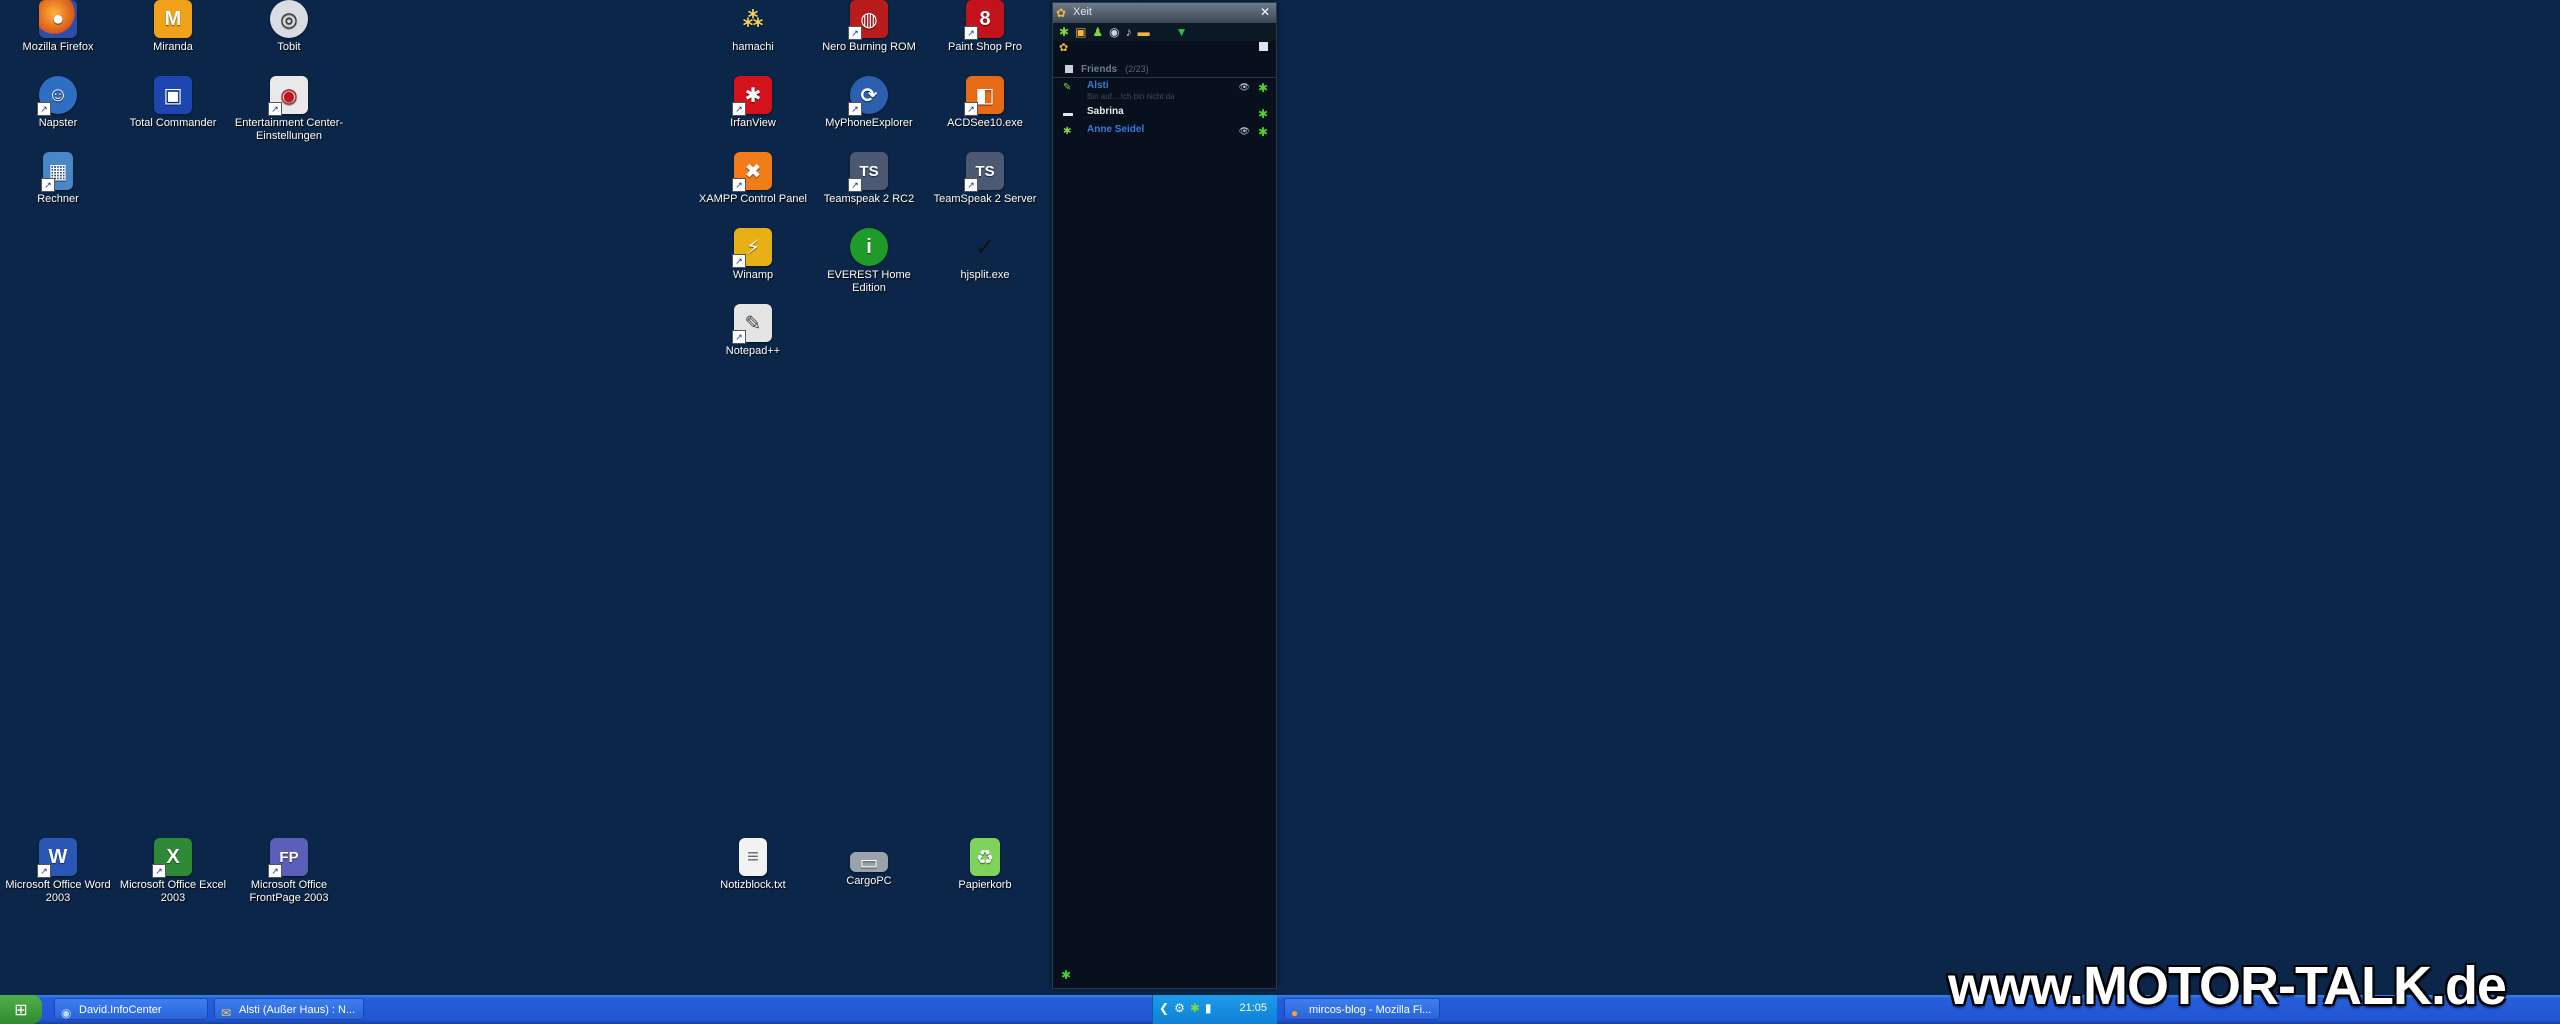 This screenshot has height=1024, width=2560. I want to click on xampp-control-panel-icon: ✖ ↗ XAMPP Control Panel, so click(753, 179).